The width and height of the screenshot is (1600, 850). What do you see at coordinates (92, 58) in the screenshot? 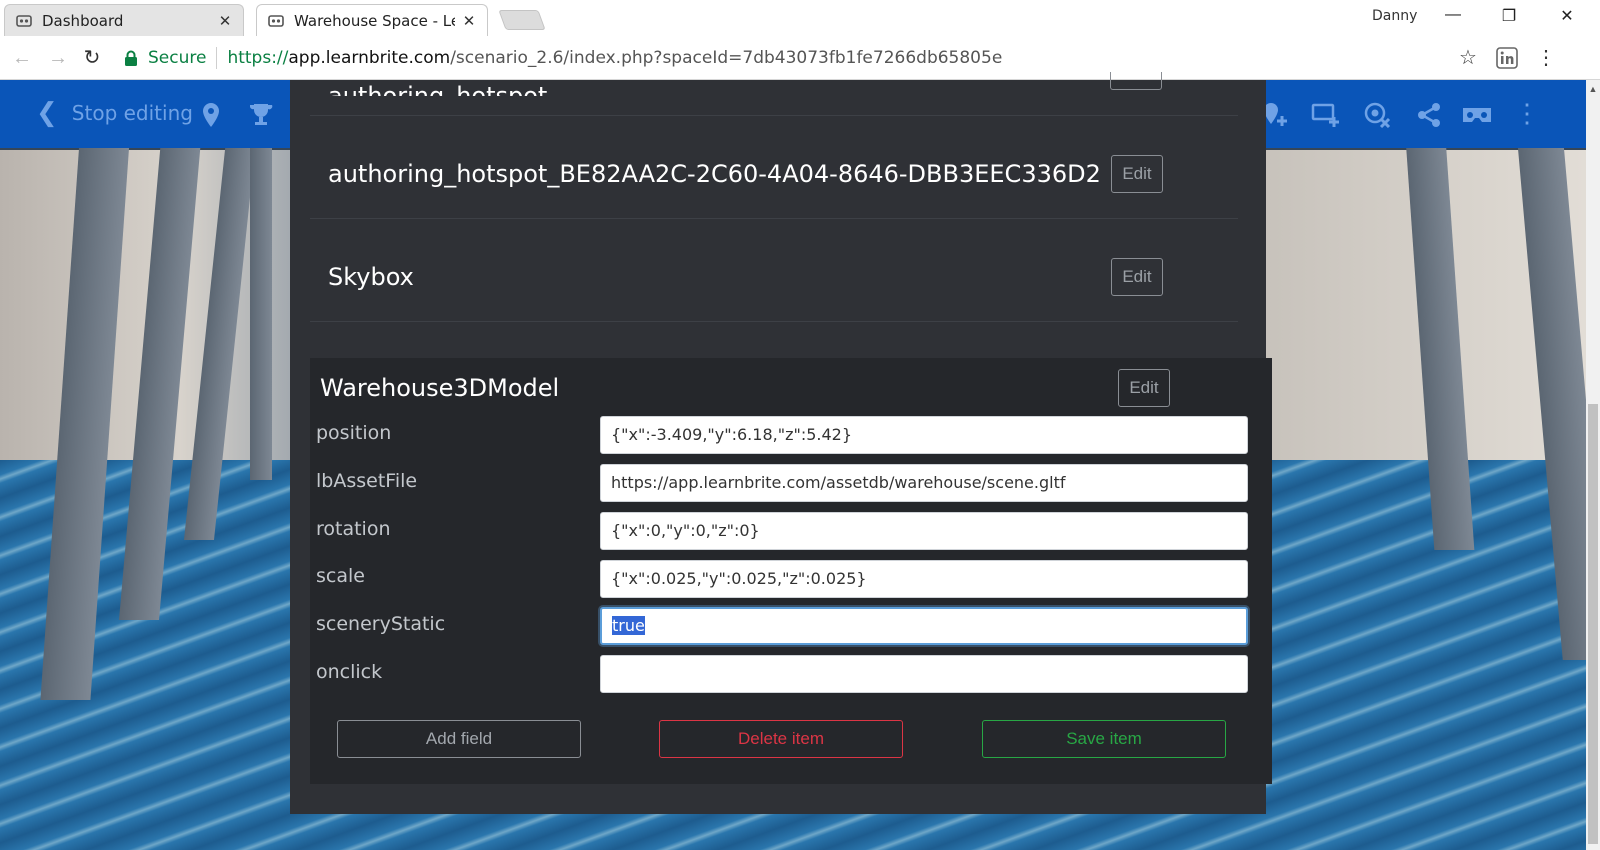
I see `reload-icon: ↻` at bounding box center [92, 58].